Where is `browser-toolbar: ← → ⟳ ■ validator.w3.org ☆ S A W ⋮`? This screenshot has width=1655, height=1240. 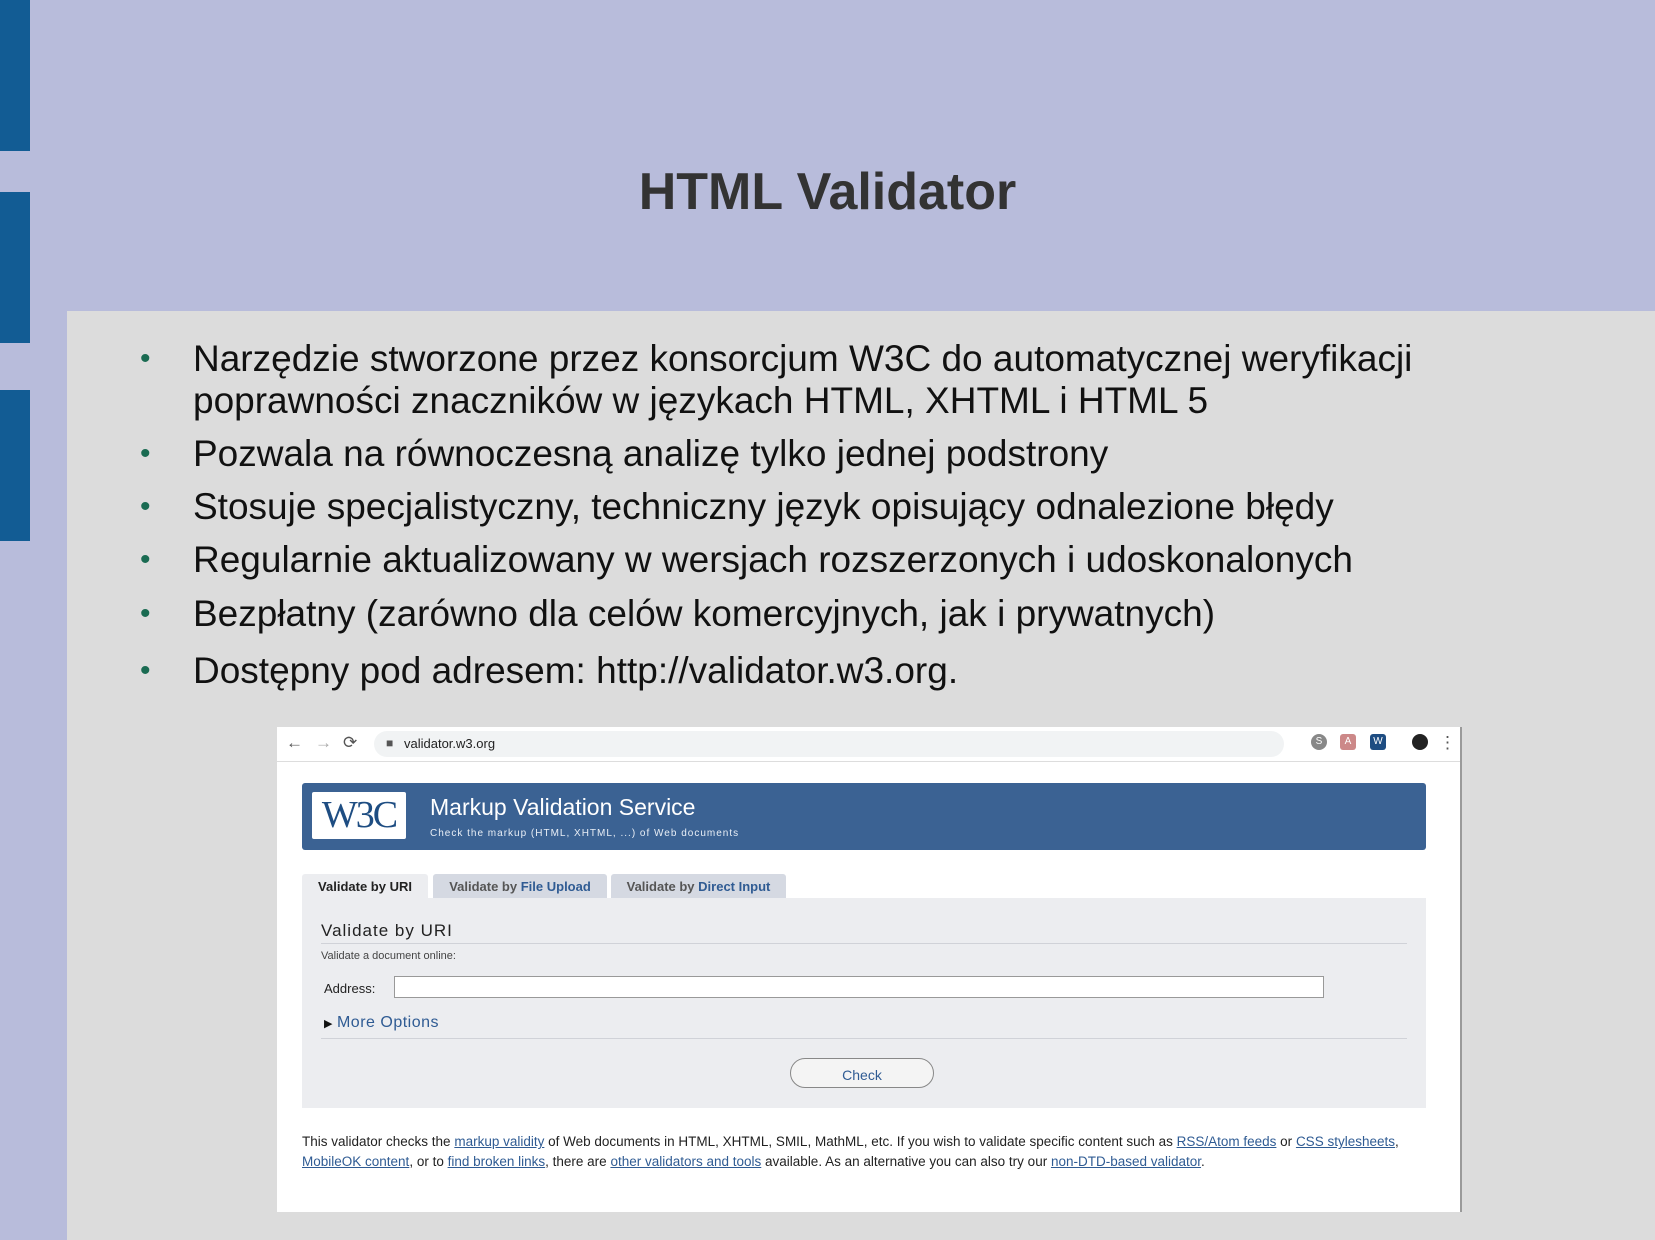 browser-toolbar: ← → ⟳ ■ validator.w3.org ☆ S A W ⋮ is located at coordinates (868, 744).